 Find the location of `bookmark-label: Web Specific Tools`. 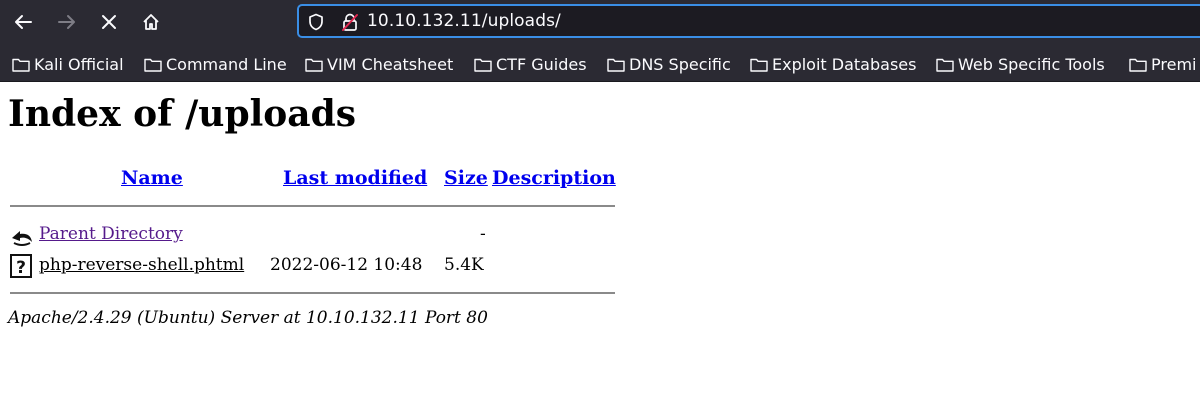

bookmark-label: Web Specific Tools is located at coordinates (1031, 64).